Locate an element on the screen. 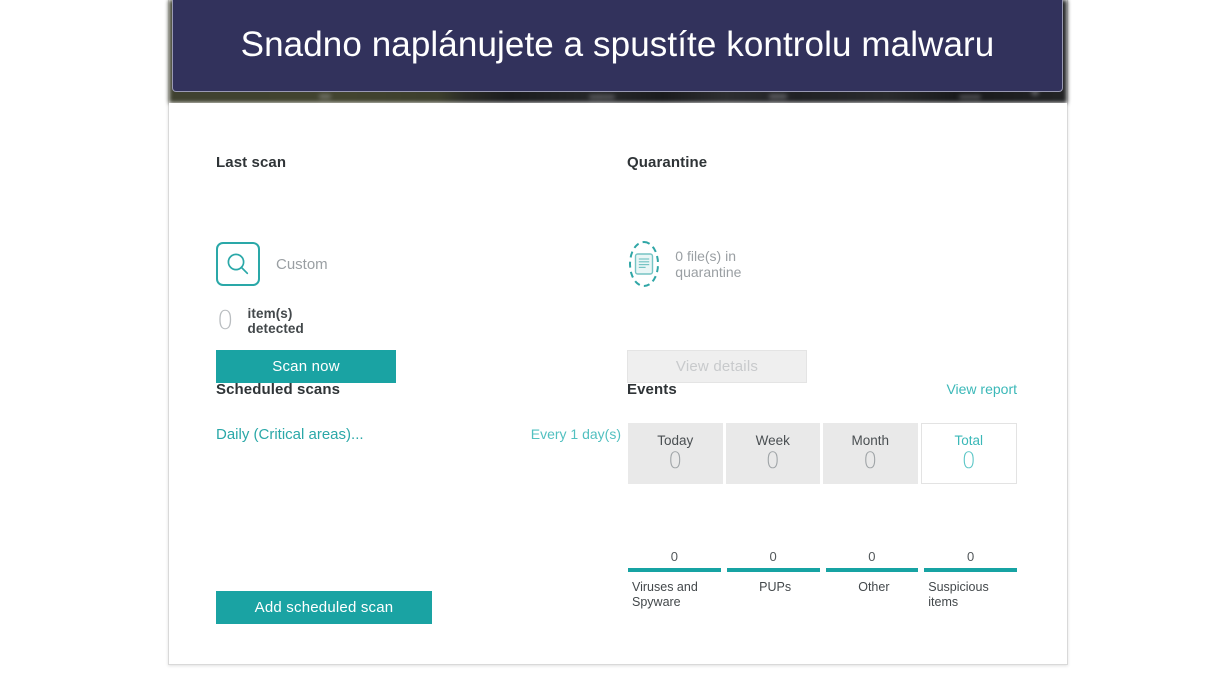  events-tabs: Today 0 Week 0 Month 0 Total 0 is located at coordinates (822, 453).